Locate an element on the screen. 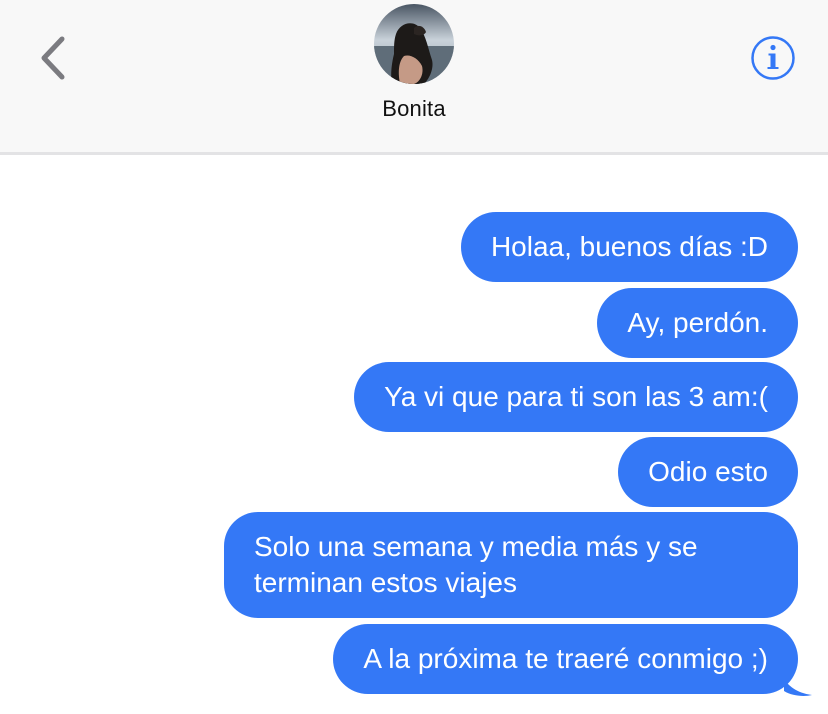 Image resolution: width=828 pixels, height=714 pixels. info-circle-icon is located at coordinates (773, 58).